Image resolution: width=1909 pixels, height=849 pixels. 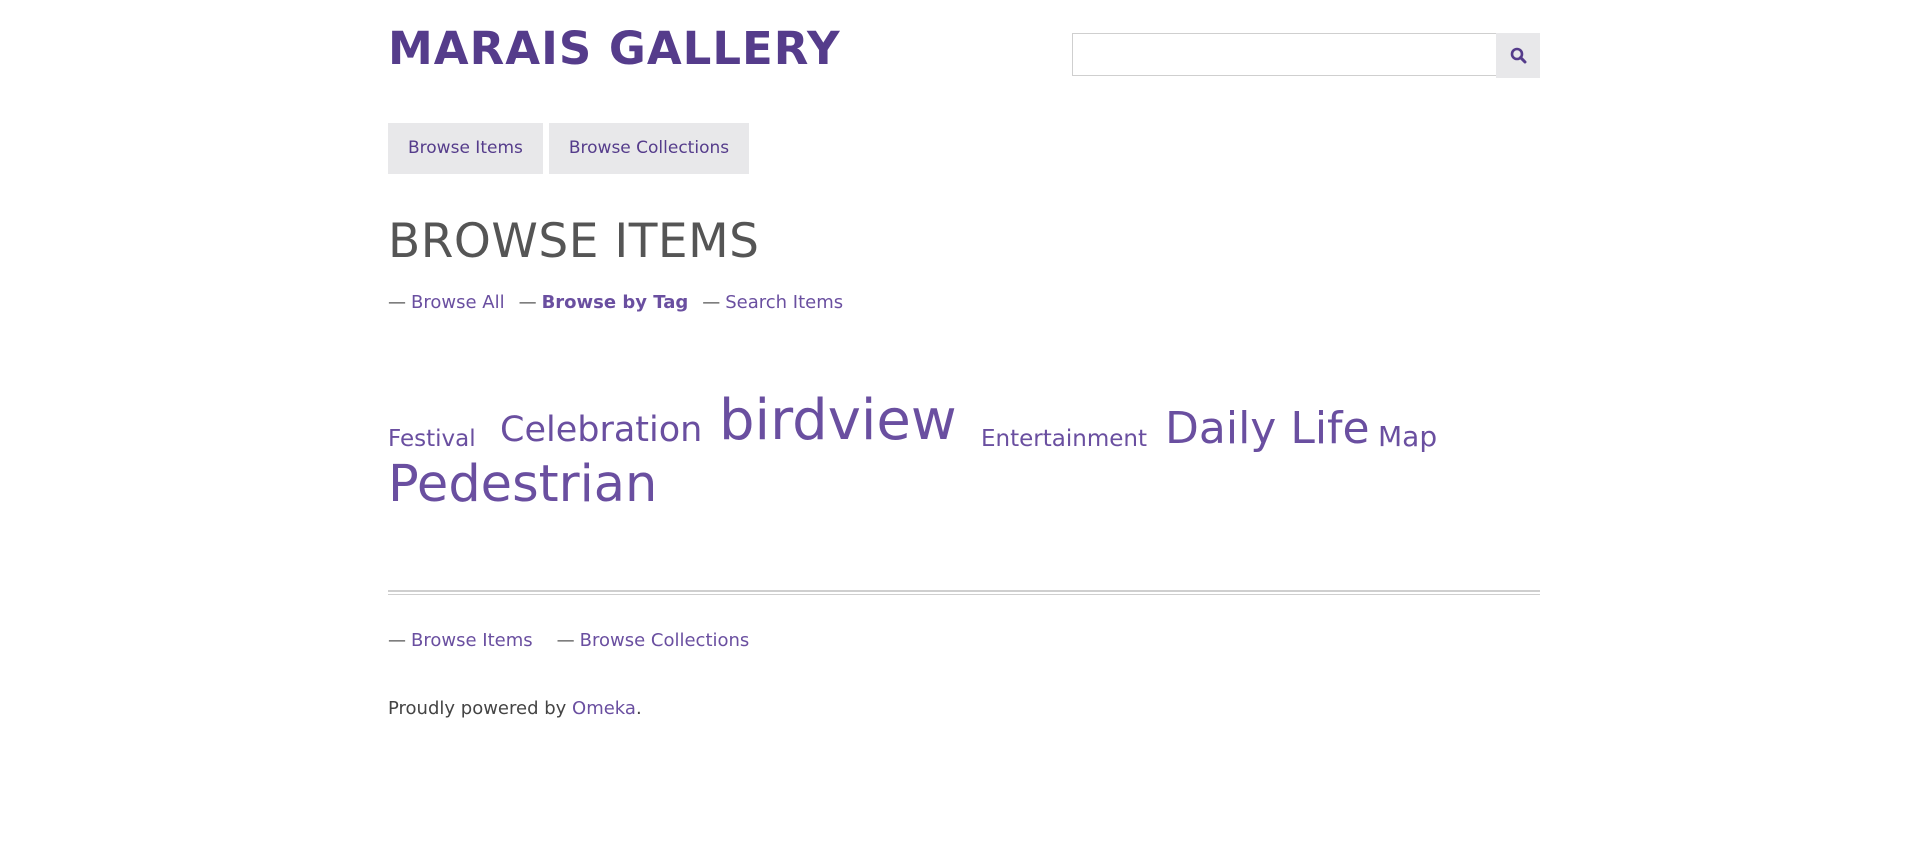 I want to click on footer-nav-item-browse-items: — Browse Items, so click(x=460, y=640).